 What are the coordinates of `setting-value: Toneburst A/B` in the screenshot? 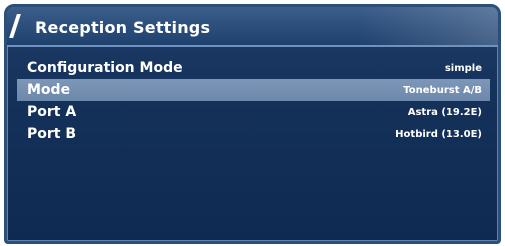 It's located at (442, 90).